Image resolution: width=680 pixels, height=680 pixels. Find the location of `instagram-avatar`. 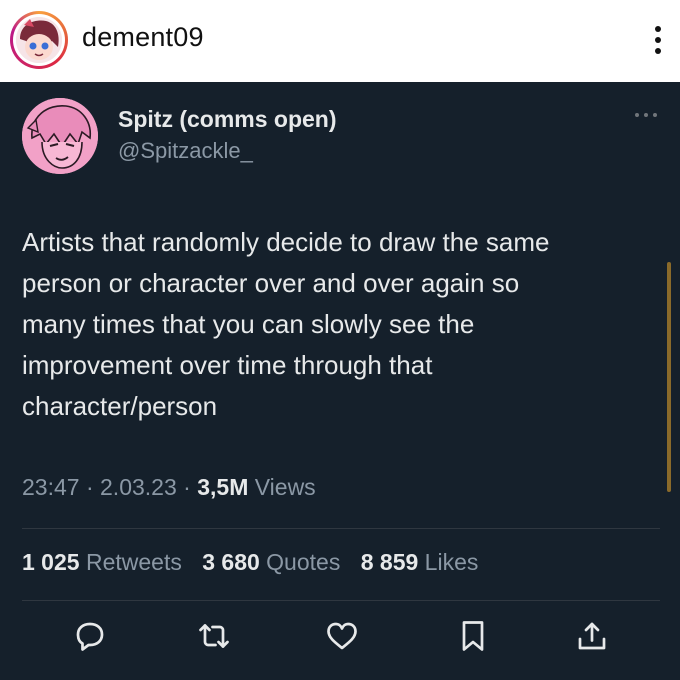

instagram-avatar is located at coordinates (39, 40).